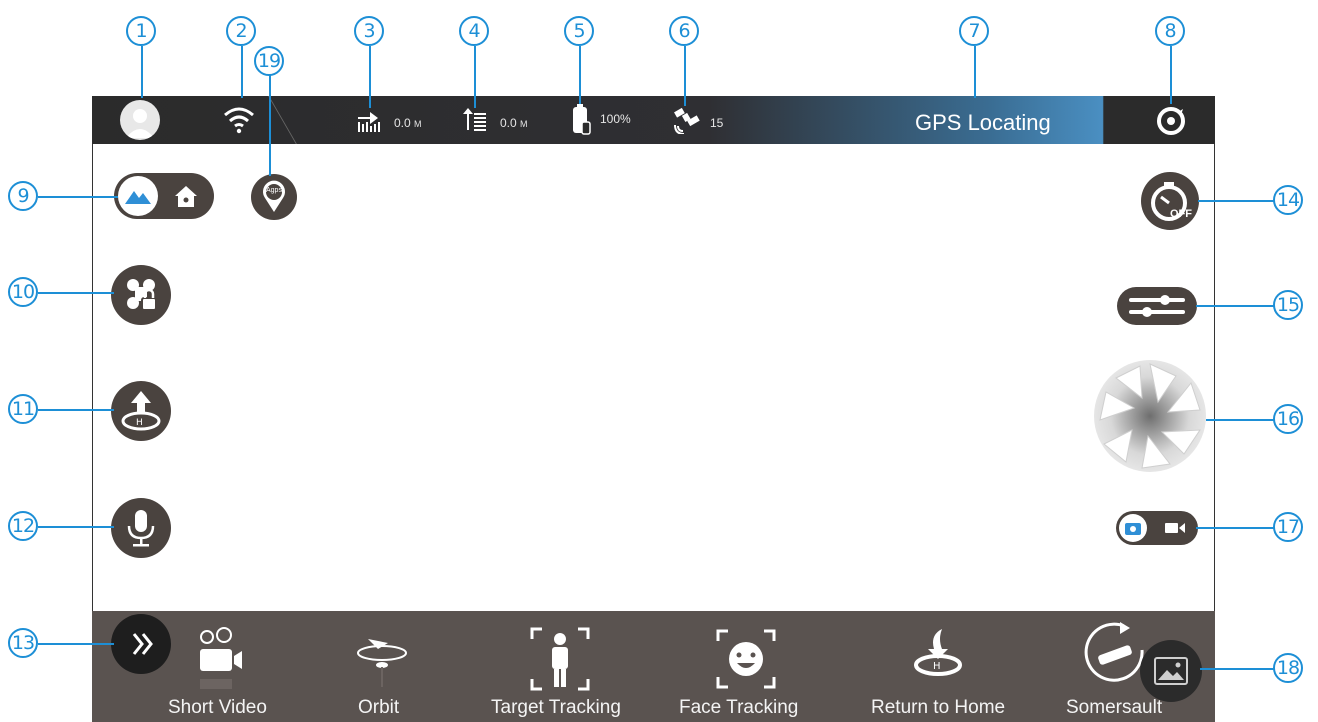 This screenshot has height=722, width=1318. Describe the element at coordinates (514, 123) in the screenshot. I see `altitude-value: 0.0 M` at that location.